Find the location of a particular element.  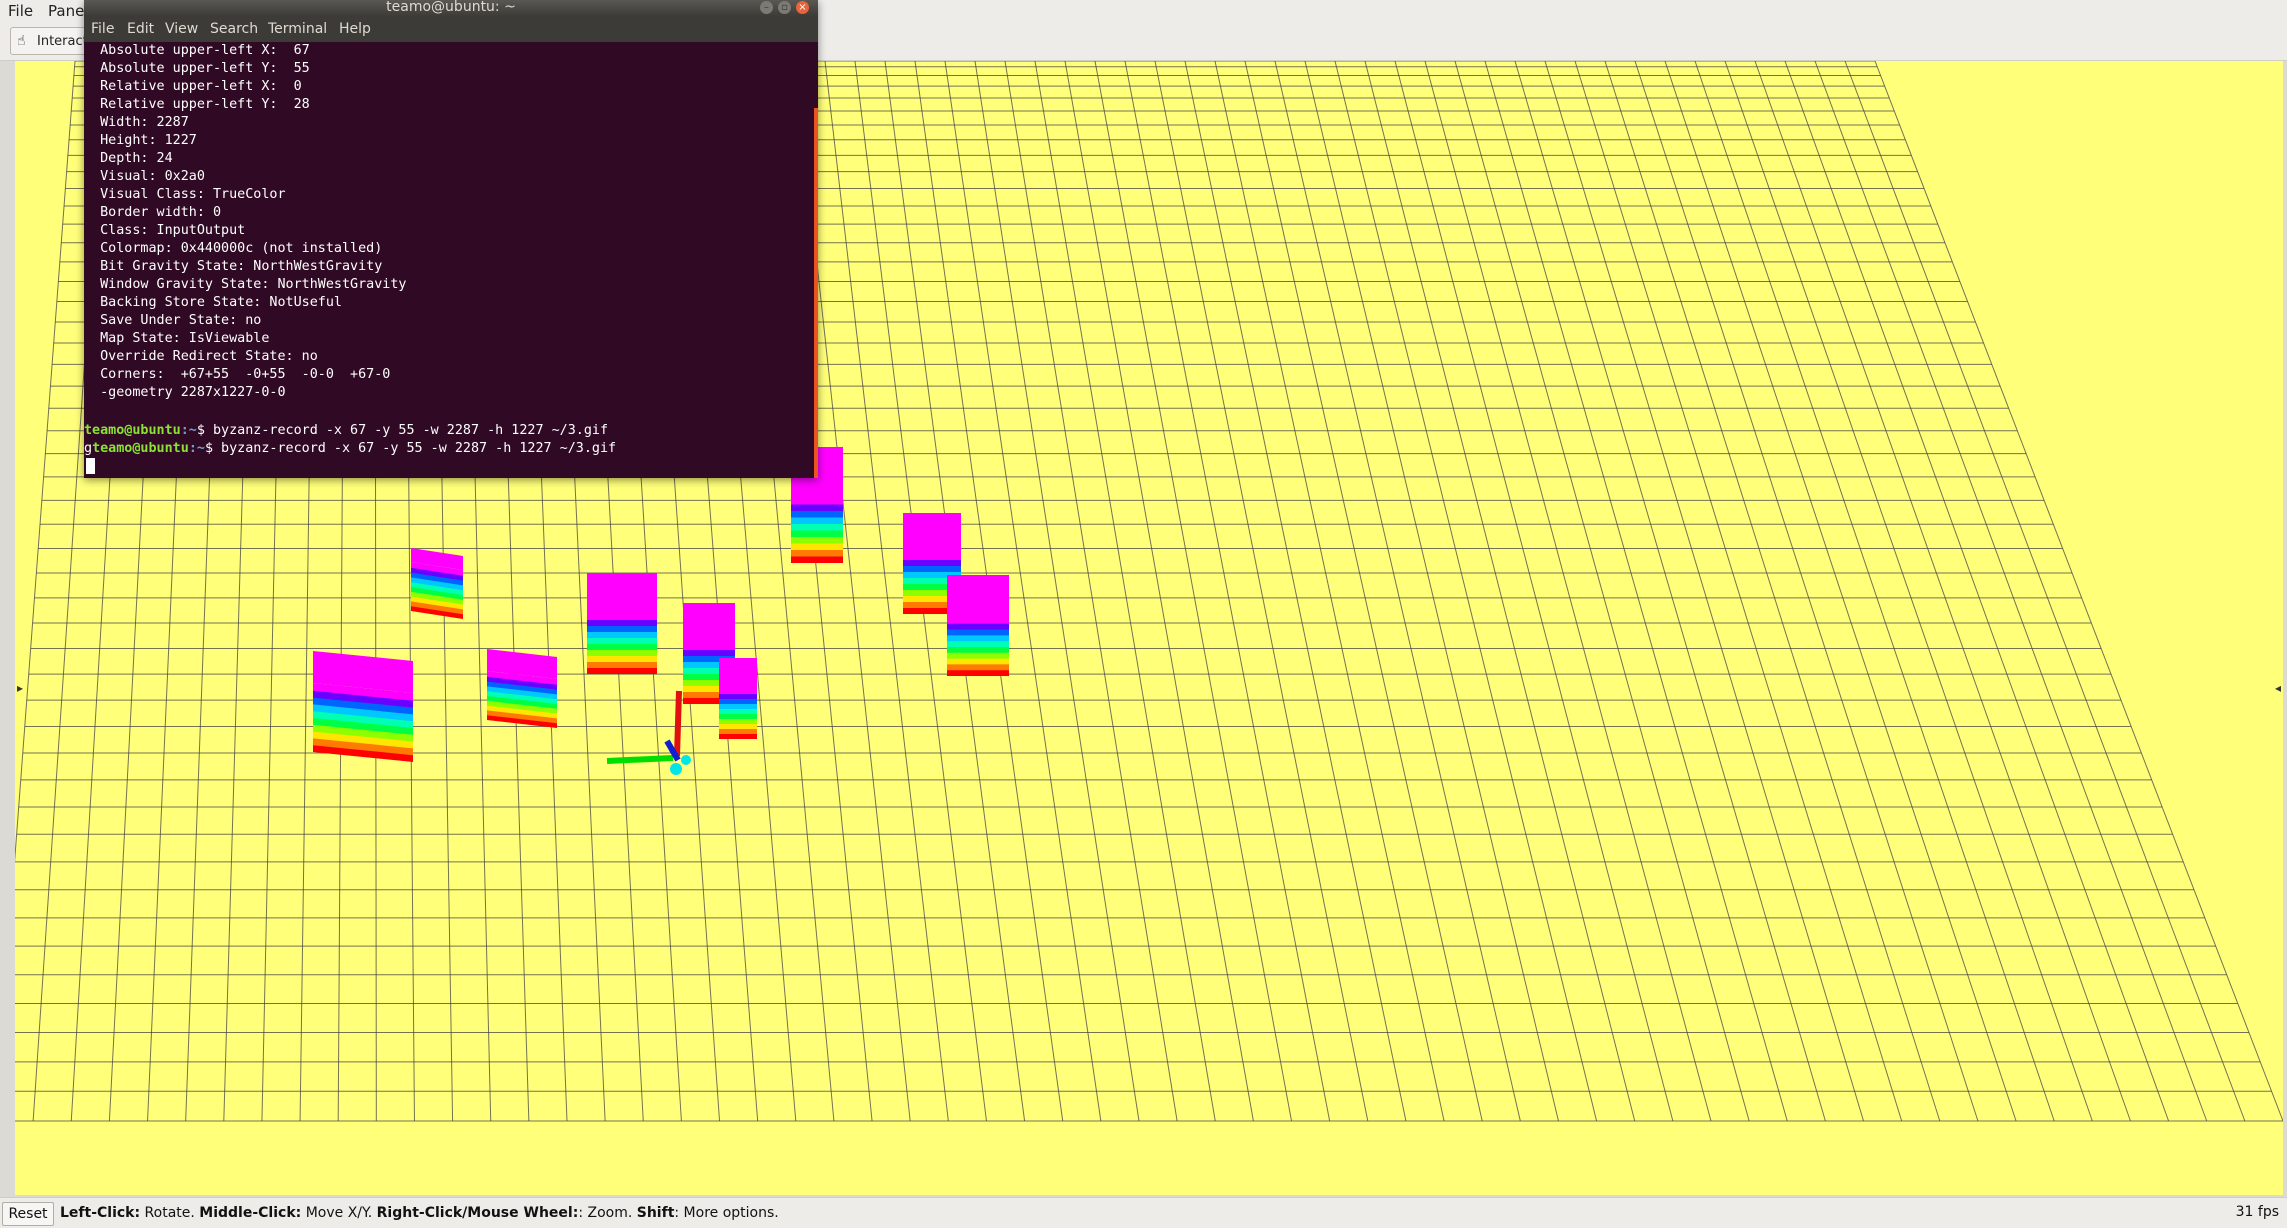

terminal-line: Absolute upper-left X: 67 is located at coordinates (197, 50).